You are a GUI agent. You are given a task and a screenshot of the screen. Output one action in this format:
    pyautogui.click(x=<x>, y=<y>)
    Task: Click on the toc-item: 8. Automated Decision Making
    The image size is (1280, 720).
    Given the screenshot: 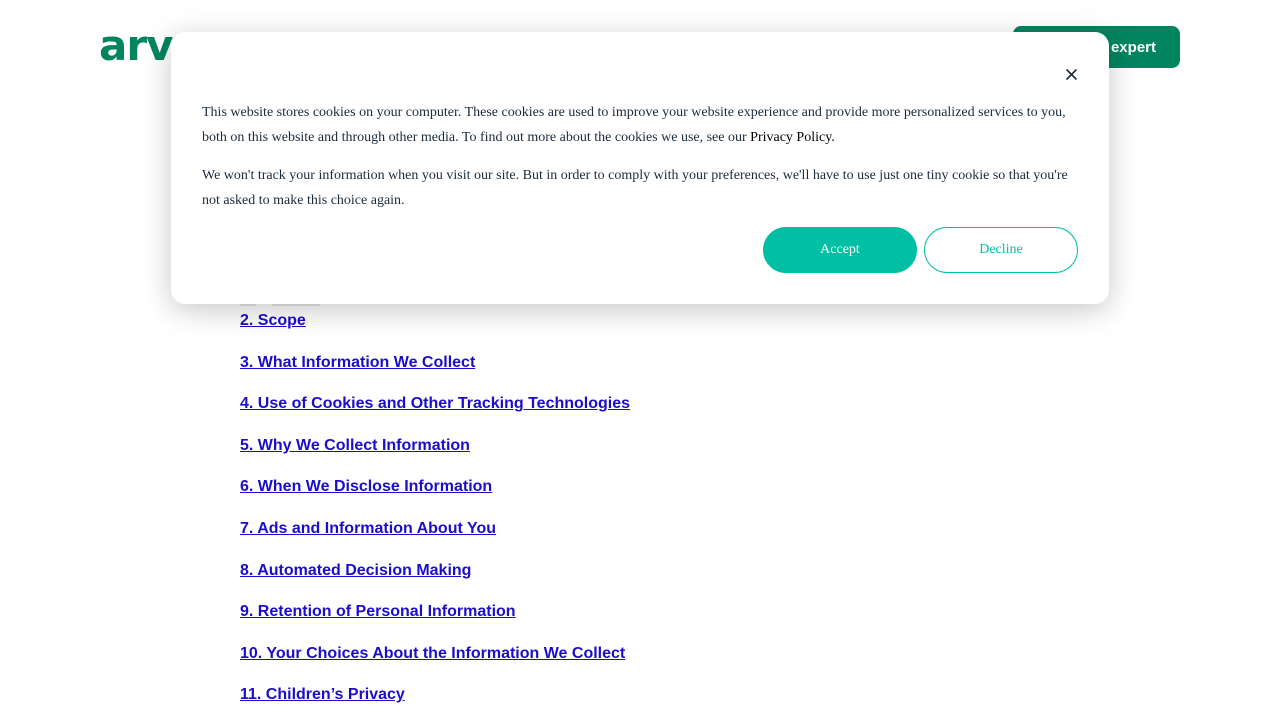 What is the action you would take?
    pyautogui.click(x=435, y=581)
    